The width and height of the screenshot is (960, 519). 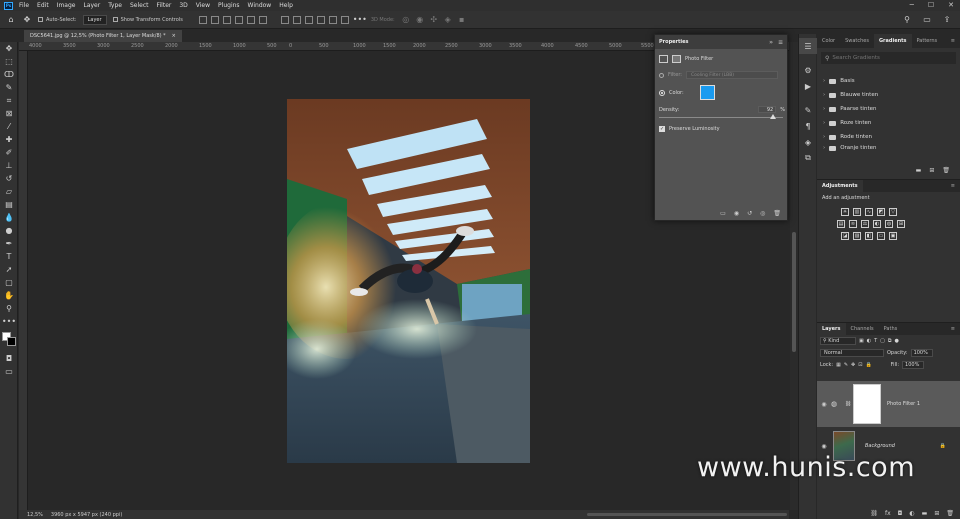 I want to click on tab-layers: Layers, so click(x=831, y=329).